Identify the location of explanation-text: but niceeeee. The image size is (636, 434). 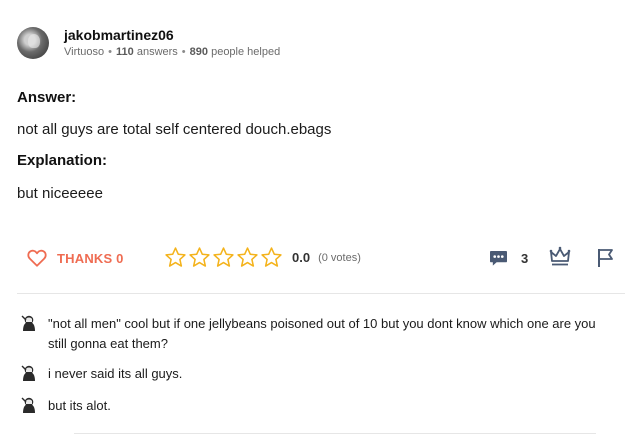
(60, 193).